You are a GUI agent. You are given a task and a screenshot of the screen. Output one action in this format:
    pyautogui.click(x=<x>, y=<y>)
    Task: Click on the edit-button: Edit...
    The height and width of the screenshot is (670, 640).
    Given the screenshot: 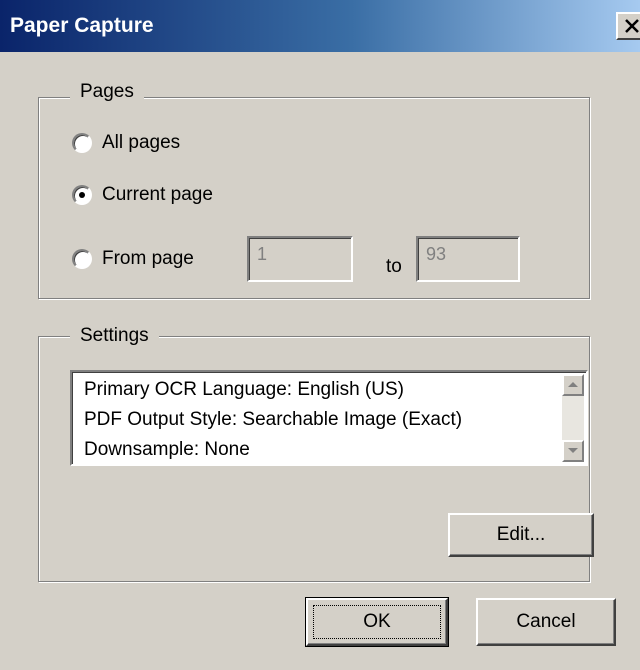 What is the action you would take?
    pyautogui.click(x=521, y=535)
    